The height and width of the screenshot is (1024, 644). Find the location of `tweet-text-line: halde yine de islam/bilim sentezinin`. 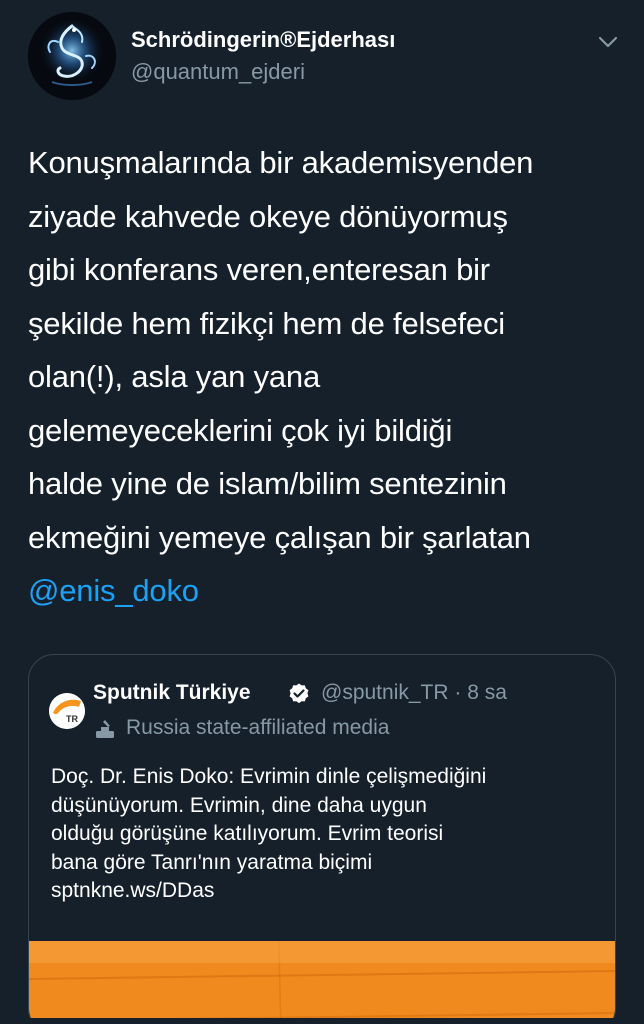

tweet-text-line: halde yine de islam/bilim sentezinin is located at coordinates (267, 483).